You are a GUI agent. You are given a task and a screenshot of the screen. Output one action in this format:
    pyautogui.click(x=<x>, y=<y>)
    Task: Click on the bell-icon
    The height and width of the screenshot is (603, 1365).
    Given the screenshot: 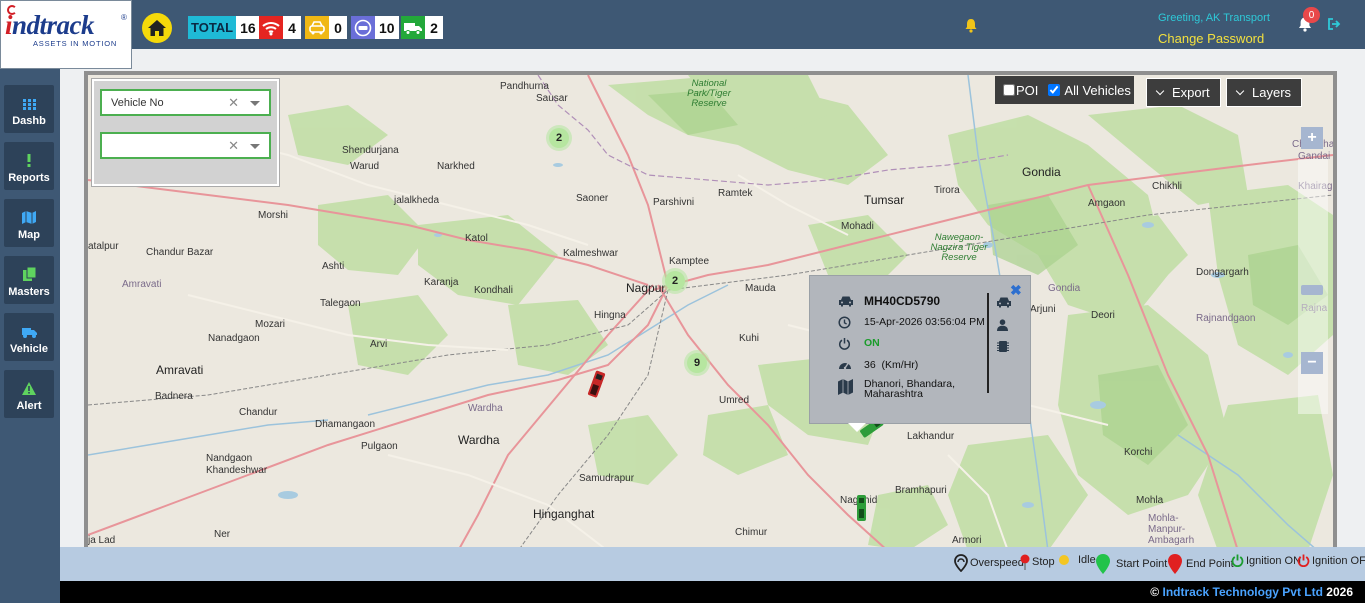 What is the action you would take?
    pyautogui.click(x=971, y=27)
    